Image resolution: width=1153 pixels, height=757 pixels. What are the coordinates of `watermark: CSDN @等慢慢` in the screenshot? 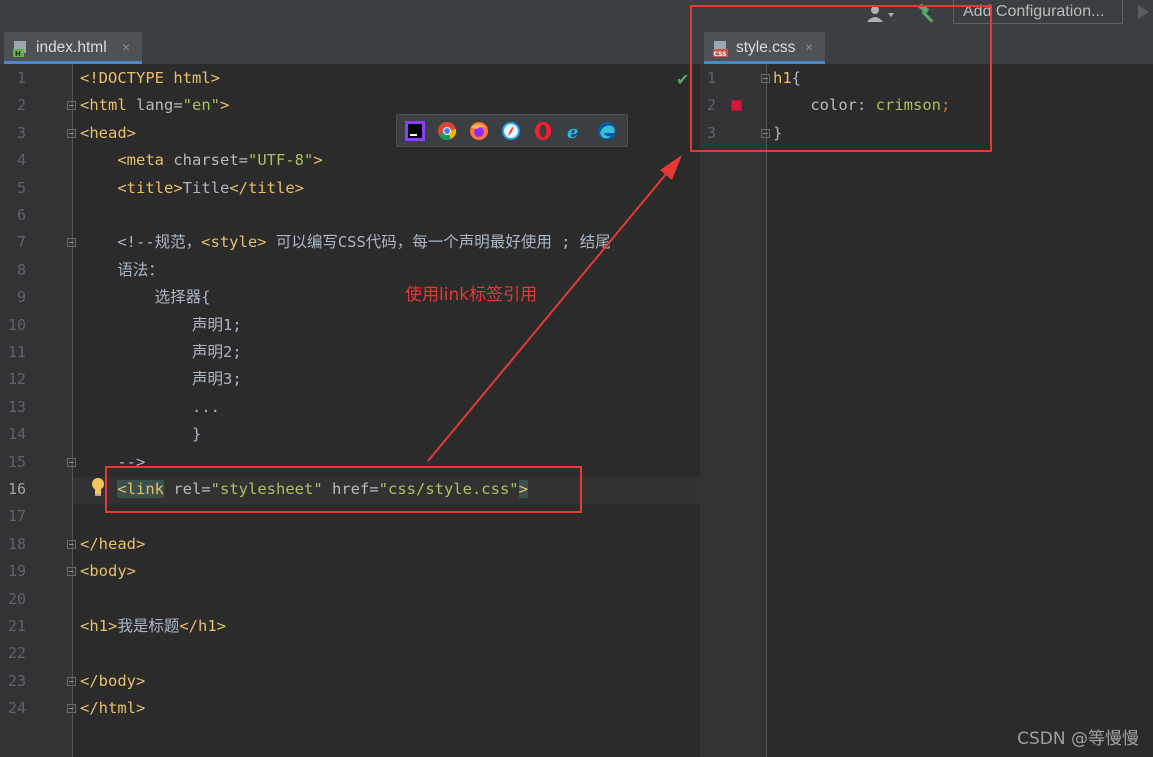 It's located at (1078, 739).